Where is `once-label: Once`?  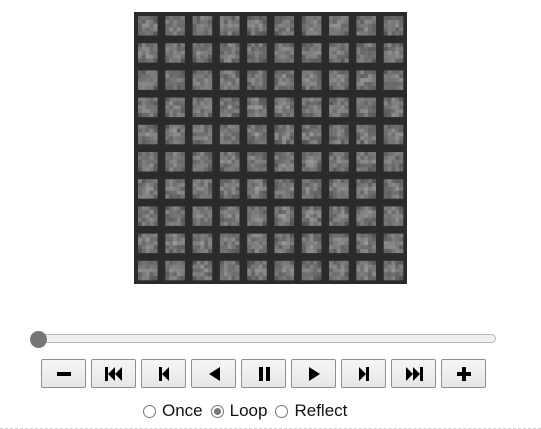
once-label: Once is located at coordinates (182, 410).